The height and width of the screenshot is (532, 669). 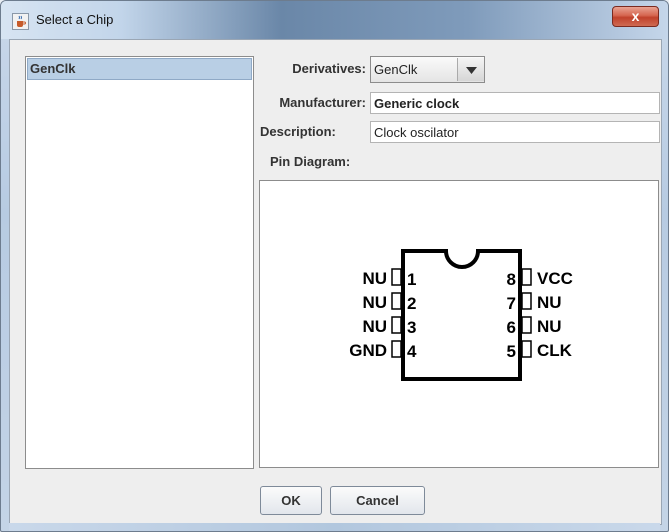 I want to click on description-label: Description:, so click(x=298, y=131).